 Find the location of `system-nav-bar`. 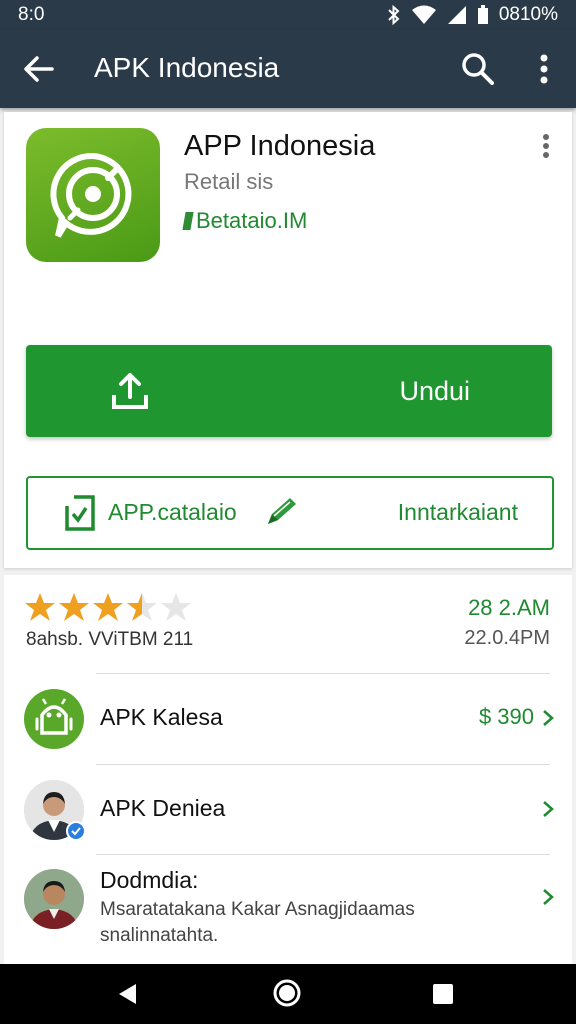

system-nav-bar is located at coordinates (288, 994).